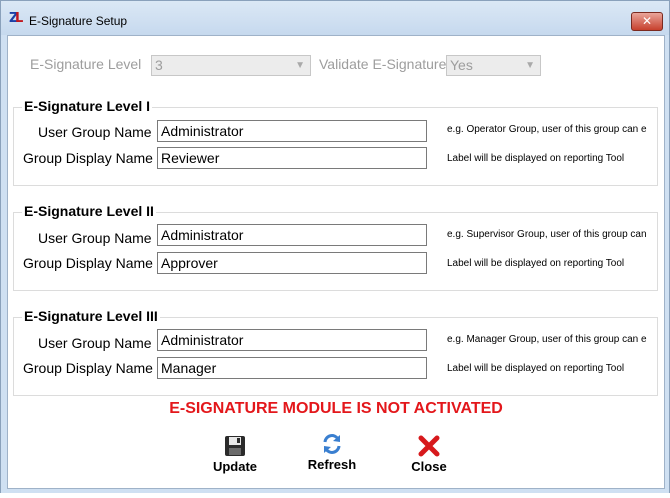 The height and width of the screenshot is (498, 670). What do you see at coordinates (292, 235) in the screenshot?
I see `level-2-user-group-input: Administrator` at bounding box center [292, 235].